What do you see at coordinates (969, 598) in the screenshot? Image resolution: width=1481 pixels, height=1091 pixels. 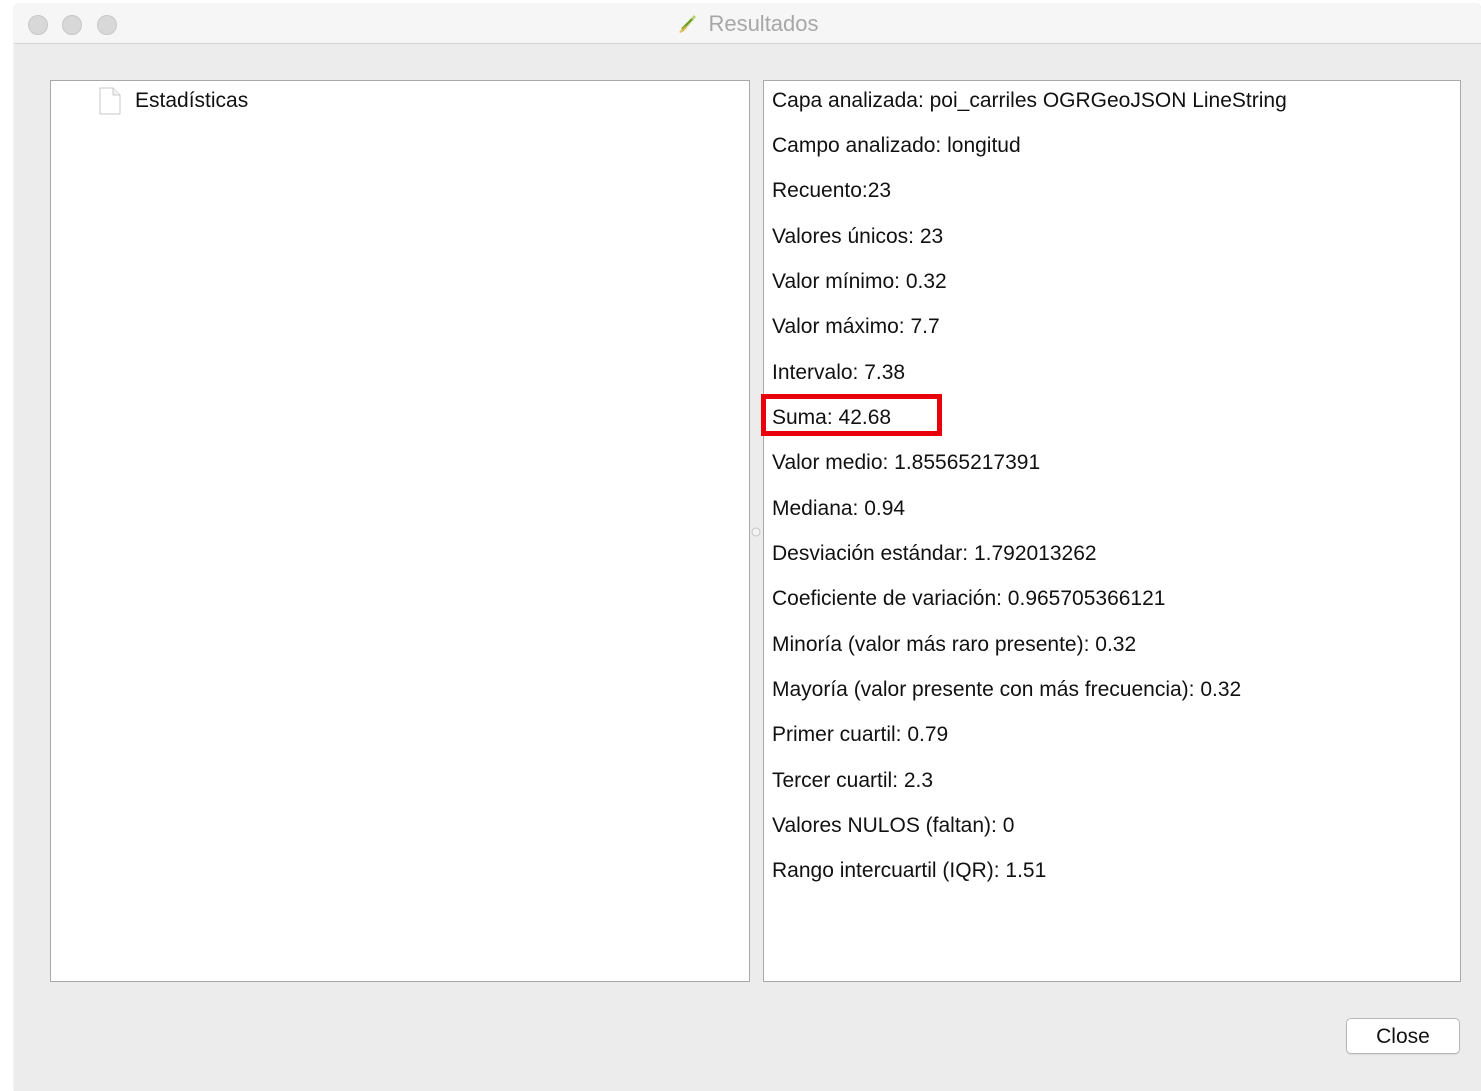 I see `stat-line-cv: Coeficiente de variación: 0.965705366121` at bounding box center [969, 598].